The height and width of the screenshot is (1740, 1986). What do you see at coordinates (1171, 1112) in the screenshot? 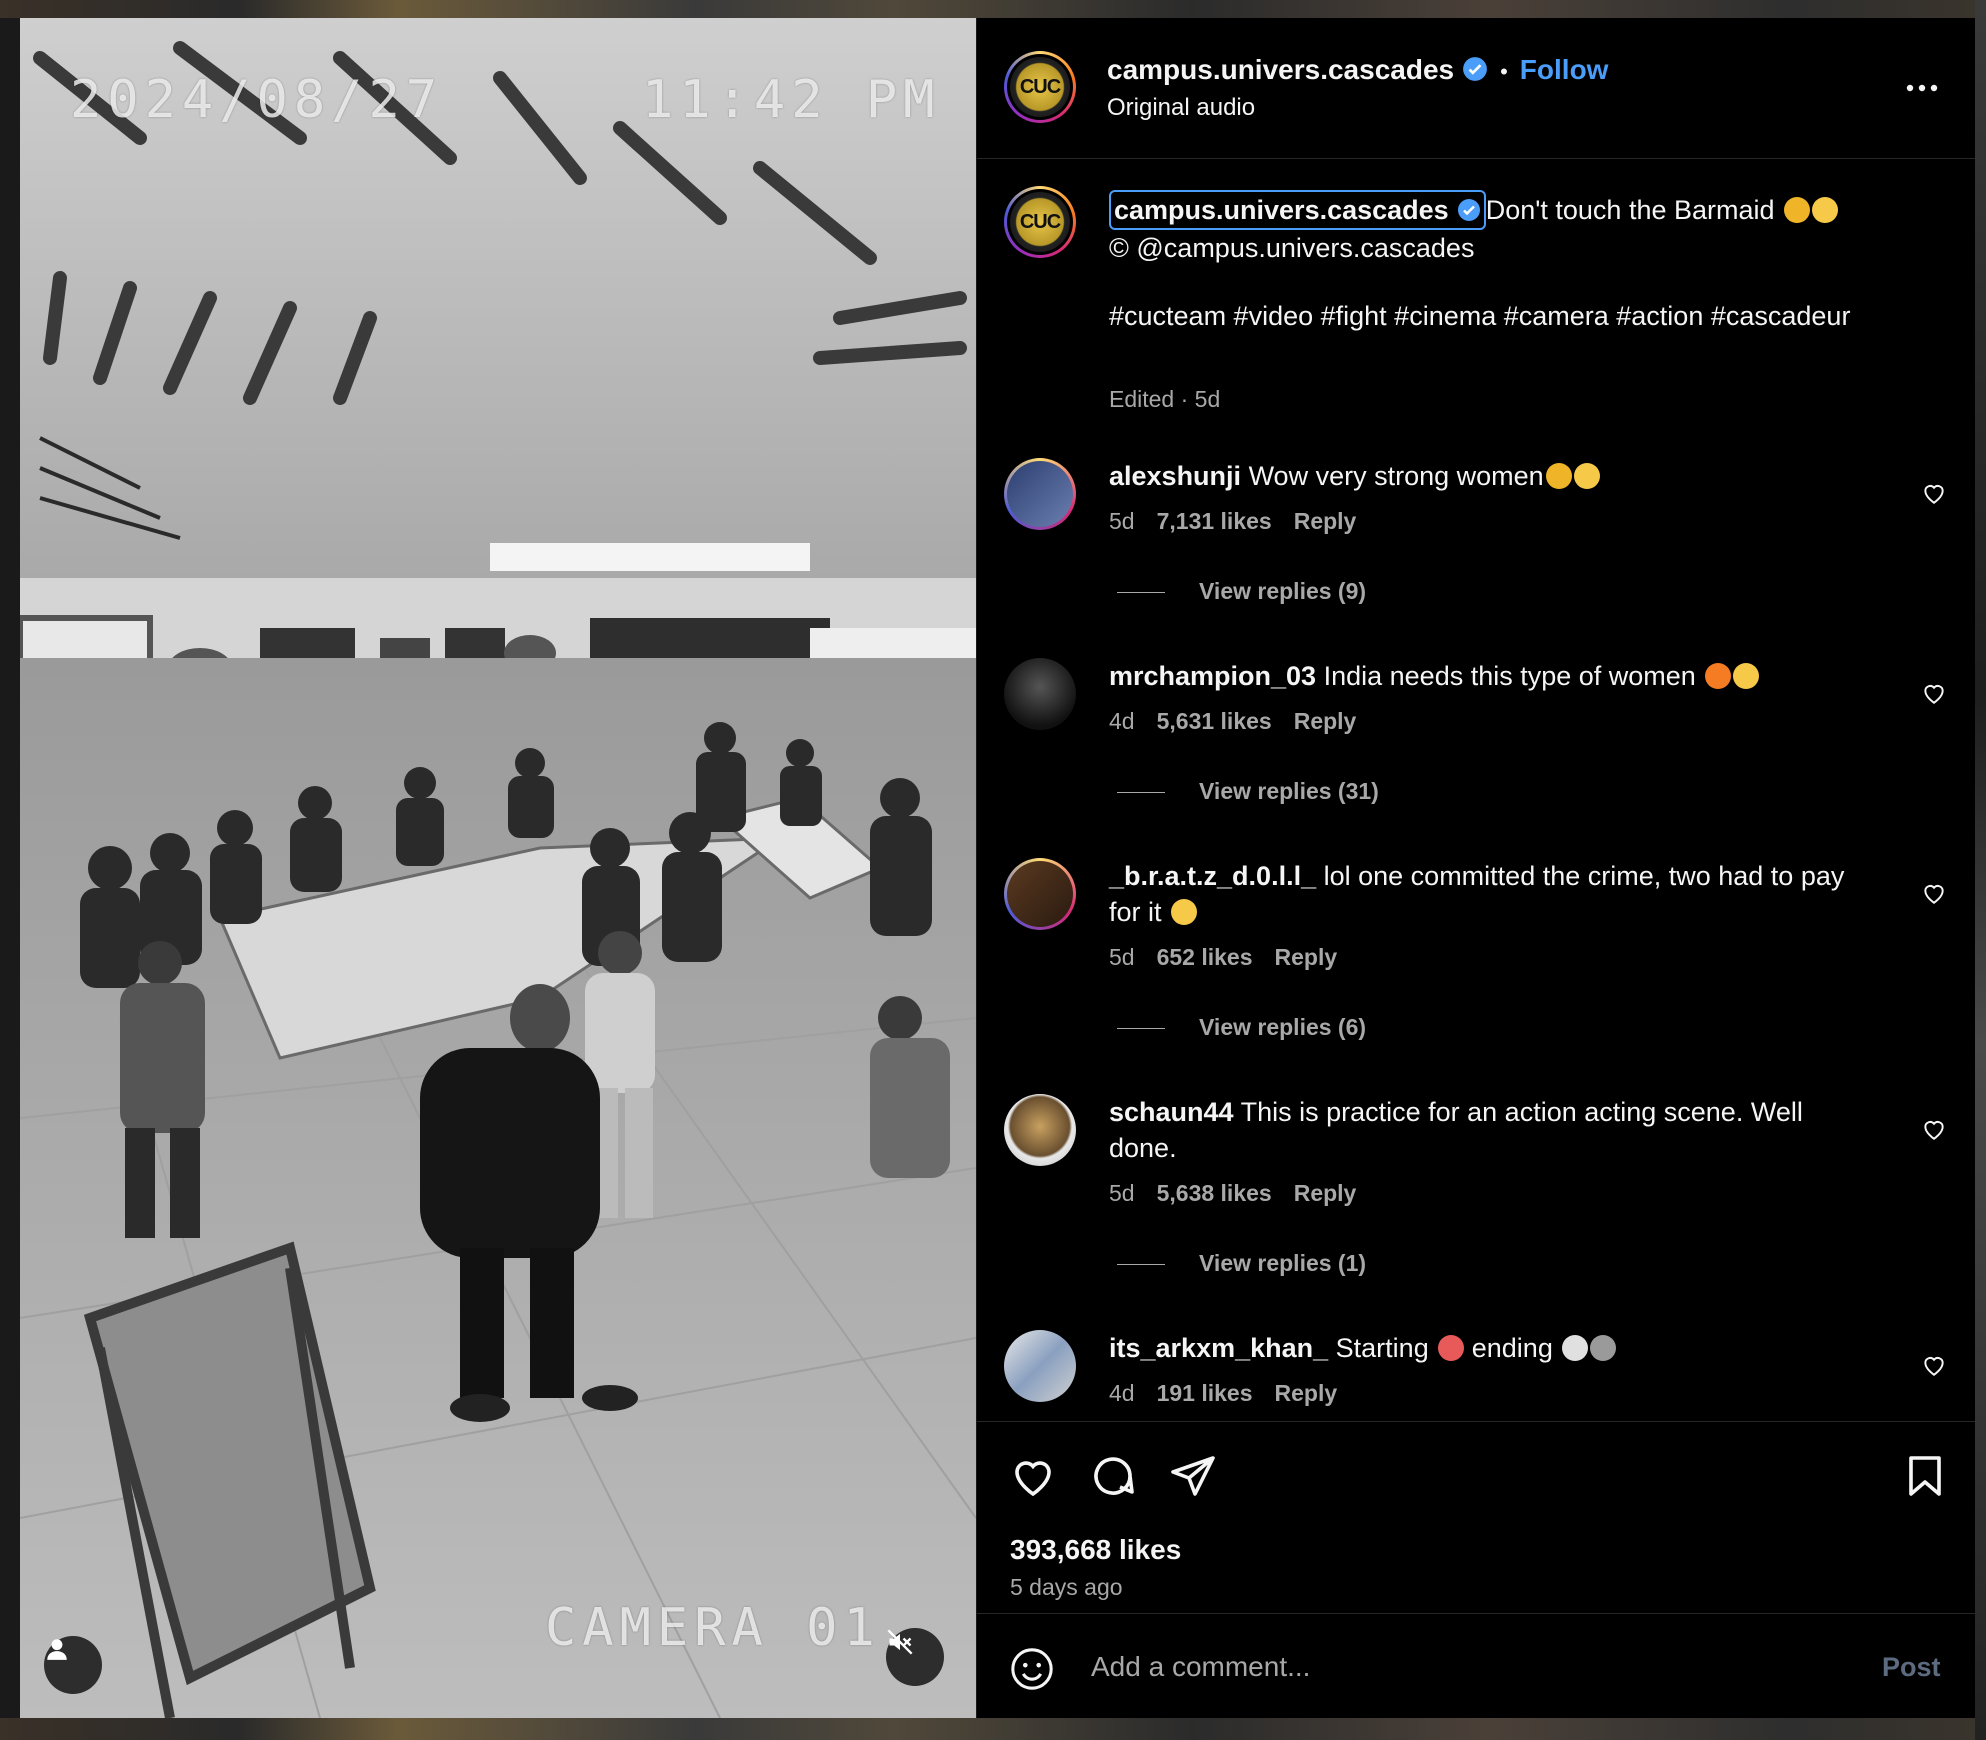
I see `comment-username: schaun44` at bounding box center [1171, 1112].